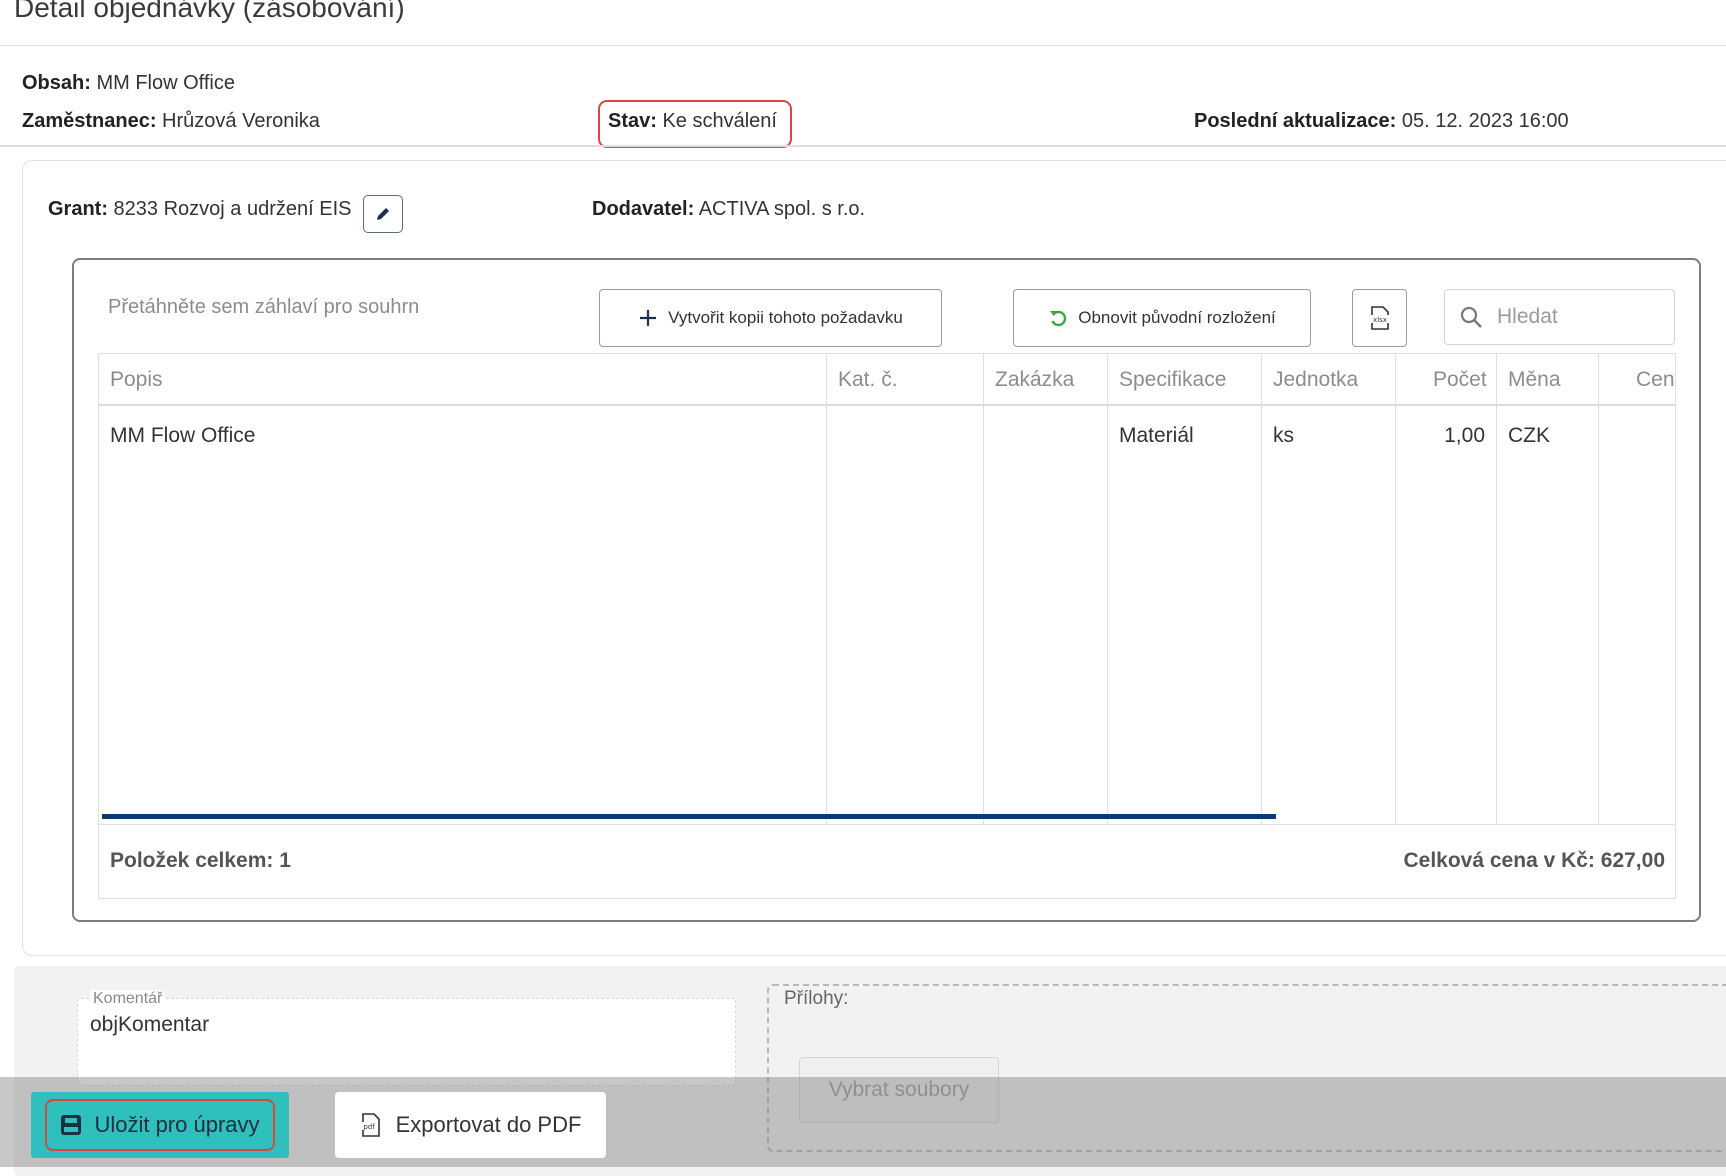  I want to click on zamestnanec-info: Zaměstnanec: Hrůzová Veronika, so click(171, 121).